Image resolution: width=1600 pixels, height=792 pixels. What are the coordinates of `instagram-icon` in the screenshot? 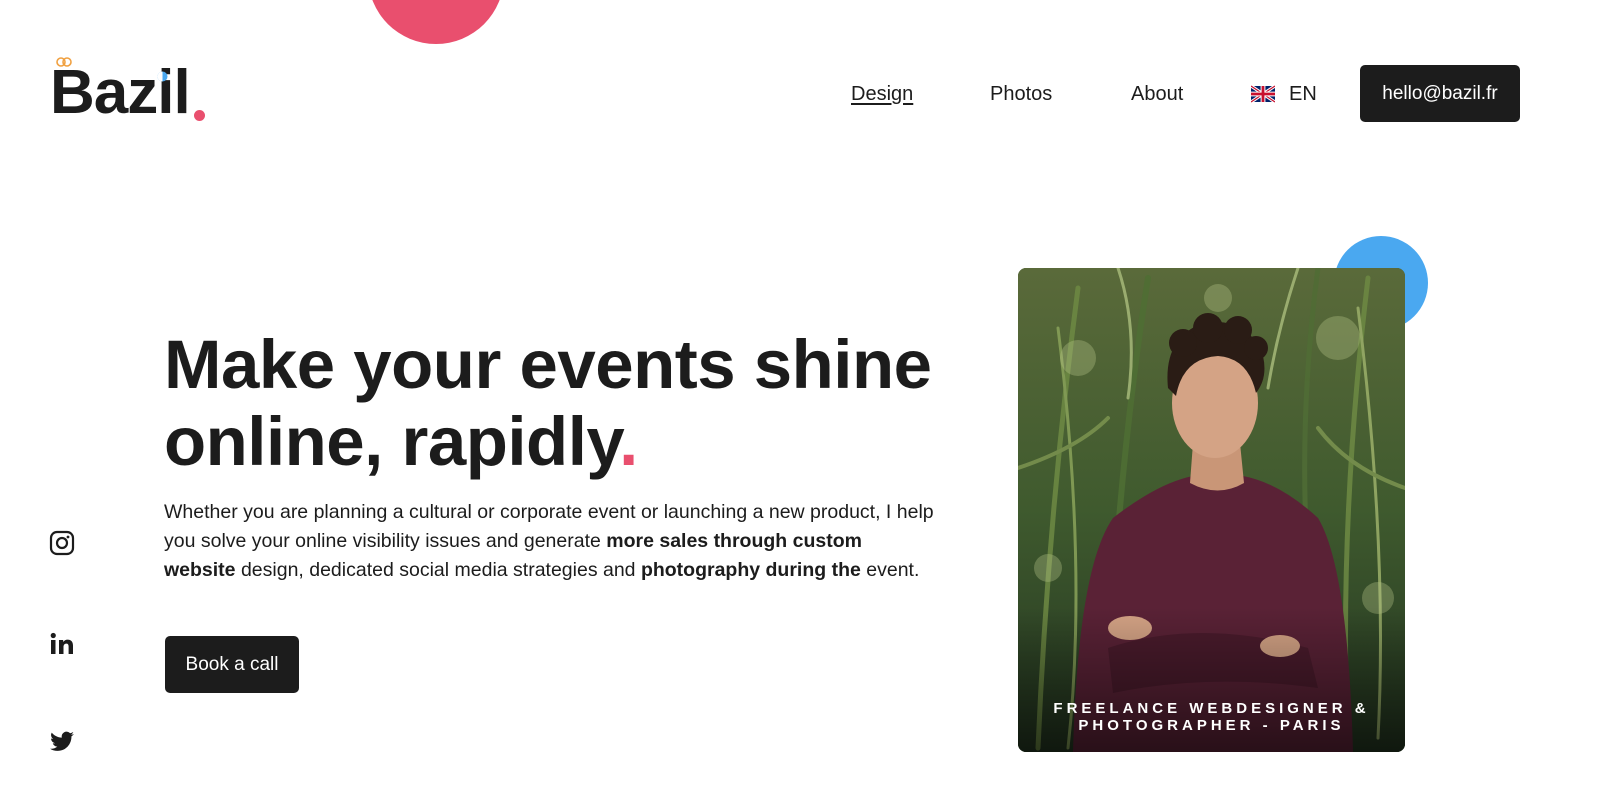 It's located at (62, 543).